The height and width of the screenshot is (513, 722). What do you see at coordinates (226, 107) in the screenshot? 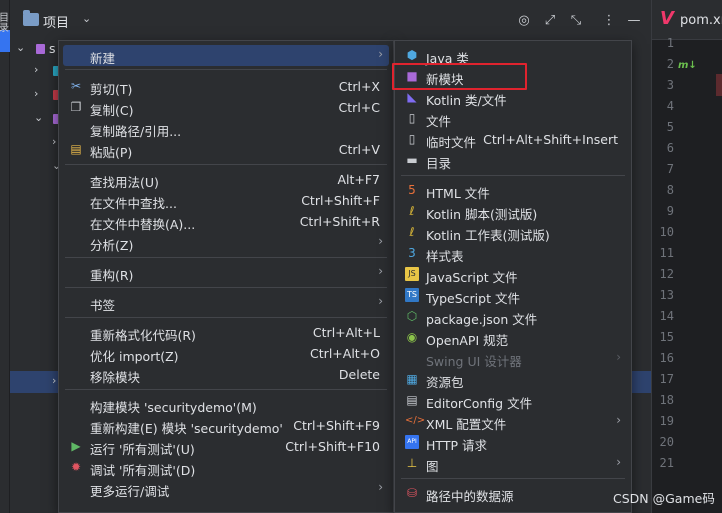
I see `menu-item-copy: ❐ 复制(C) Ctrl+C` at bounding box center [226, 107].